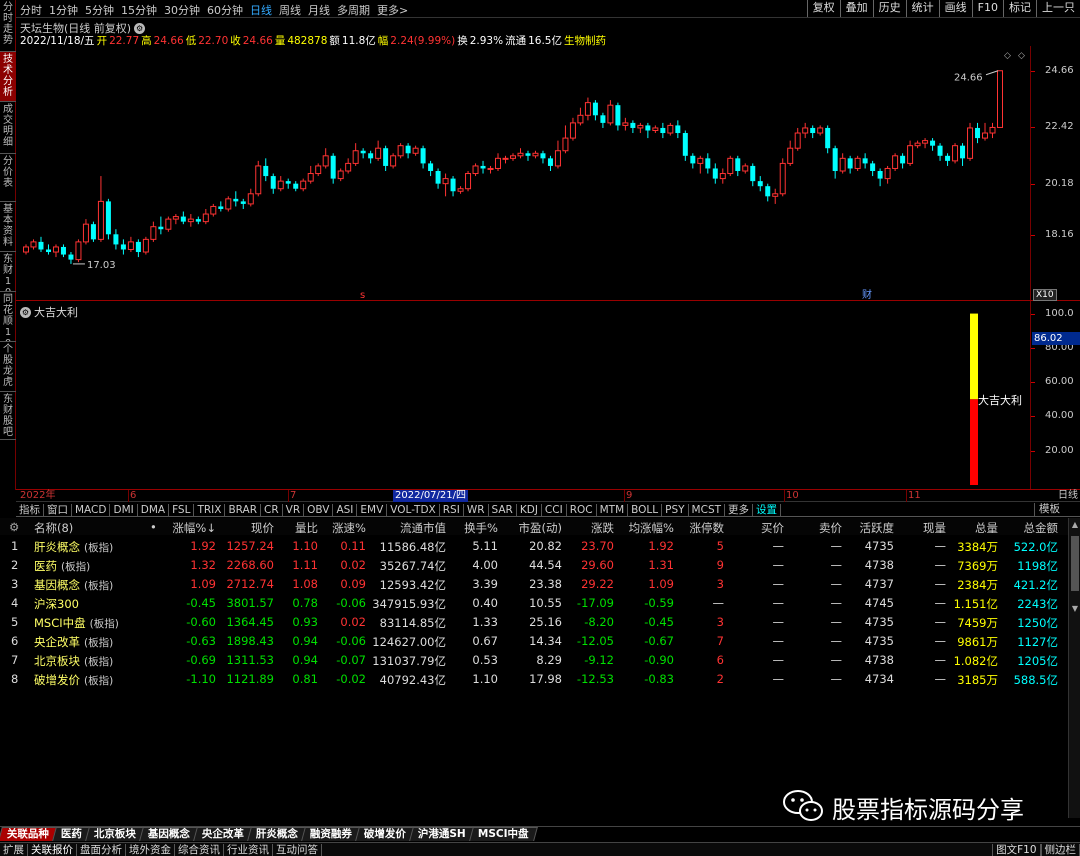  Describe the element at coordinates (182, 510) in the screenshot. I see `indicator-tab-5: FSL` at that location.